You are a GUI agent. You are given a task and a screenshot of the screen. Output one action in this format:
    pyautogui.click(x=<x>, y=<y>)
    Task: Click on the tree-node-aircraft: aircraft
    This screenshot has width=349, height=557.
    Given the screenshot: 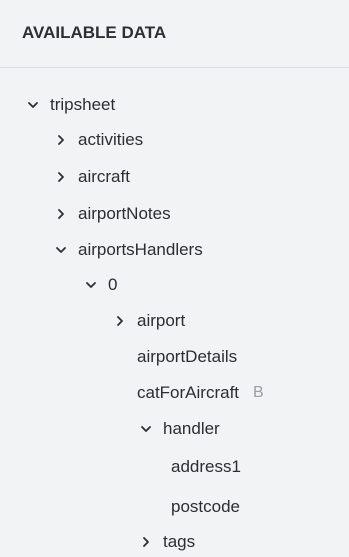 What is the action you would take?
    pyautogui.click(x=91, y=177)
    